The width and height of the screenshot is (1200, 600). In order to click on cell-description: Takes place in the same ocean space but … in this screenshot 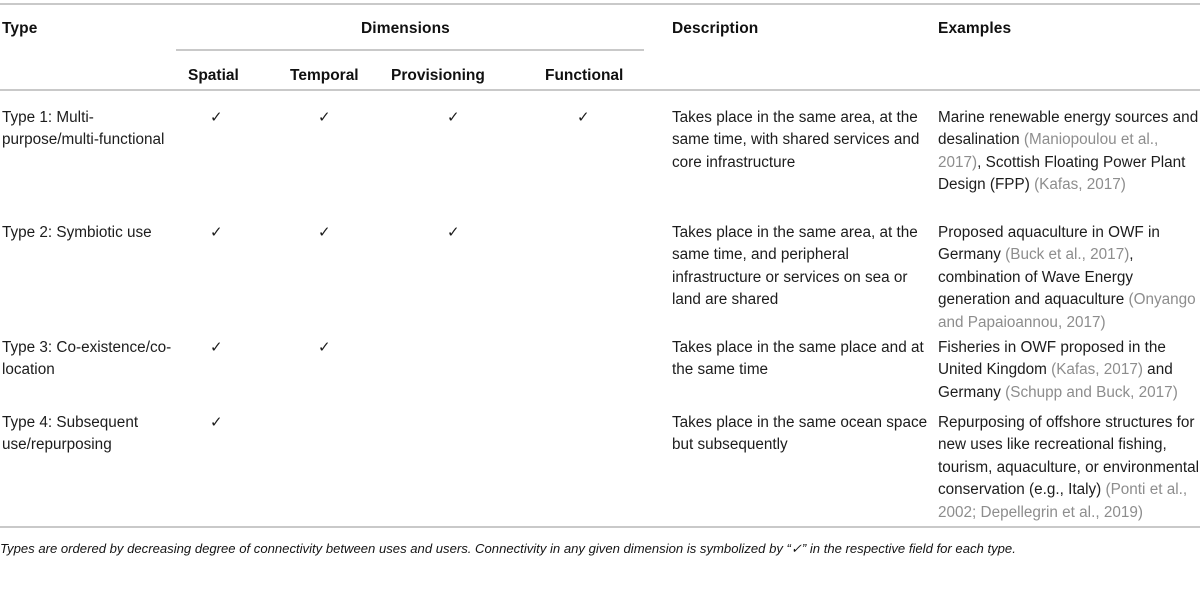, I will do `click(800, 434)`.